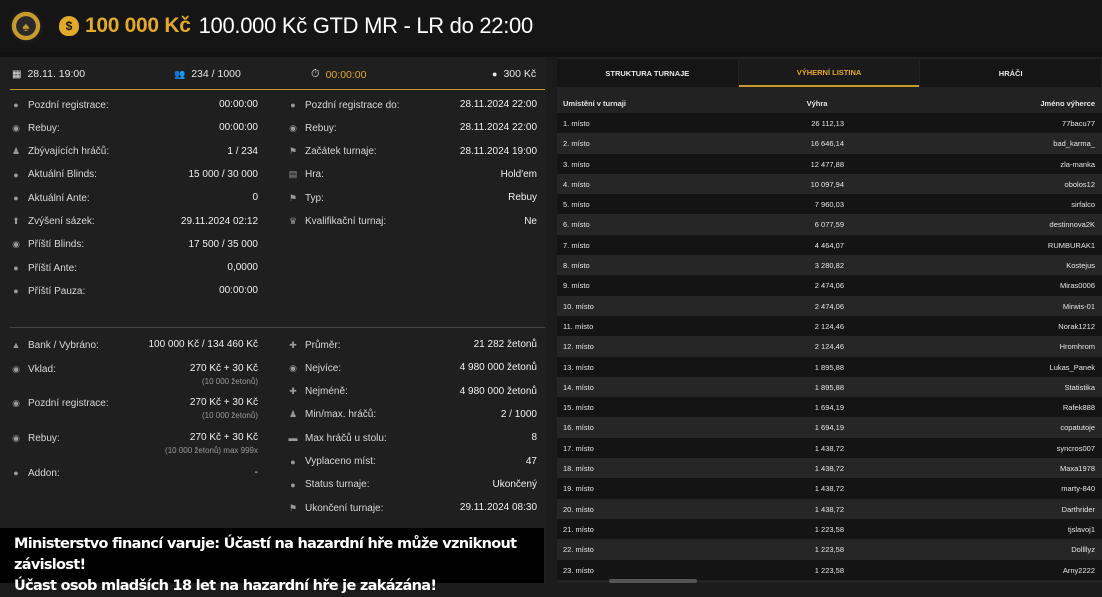 Image resolution: width=1102 pixels, height=597 pixels. I want to click on info-row: ● Status turnaje:, so click(328, 485).